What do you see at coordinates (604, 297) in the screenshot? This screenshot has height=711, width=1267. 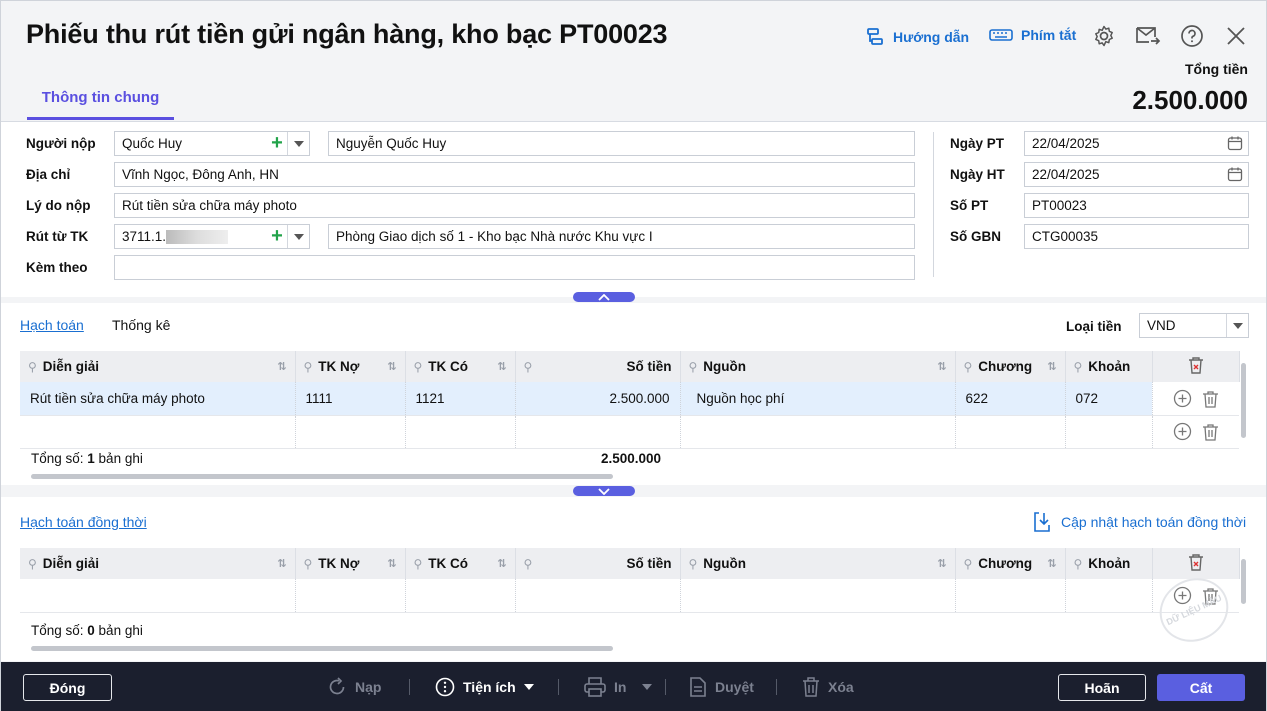 I see `collapse-form-button` at bounding box center [604, 297].